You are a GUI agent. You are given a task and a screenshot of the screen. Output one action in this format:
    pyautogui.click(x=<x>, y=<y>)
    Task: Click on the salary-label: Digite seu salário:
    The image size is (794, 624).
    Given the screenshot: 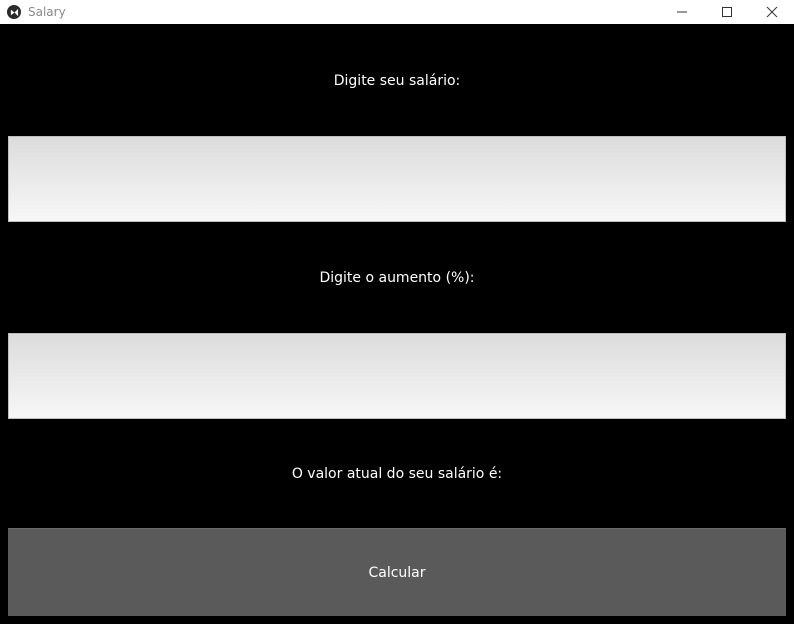 What is the action you would take?
    pyautogui.click(x=397, y=81)
    